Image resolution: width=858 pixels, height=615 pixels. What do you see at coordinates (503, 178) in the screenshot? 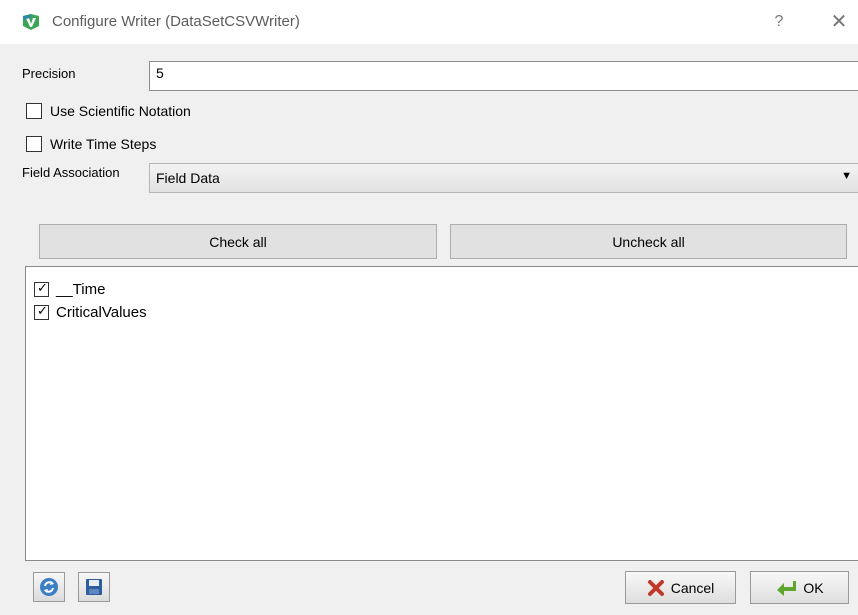
I see `field-association-select: Field Data ▼` at bounding box center [503, 178].